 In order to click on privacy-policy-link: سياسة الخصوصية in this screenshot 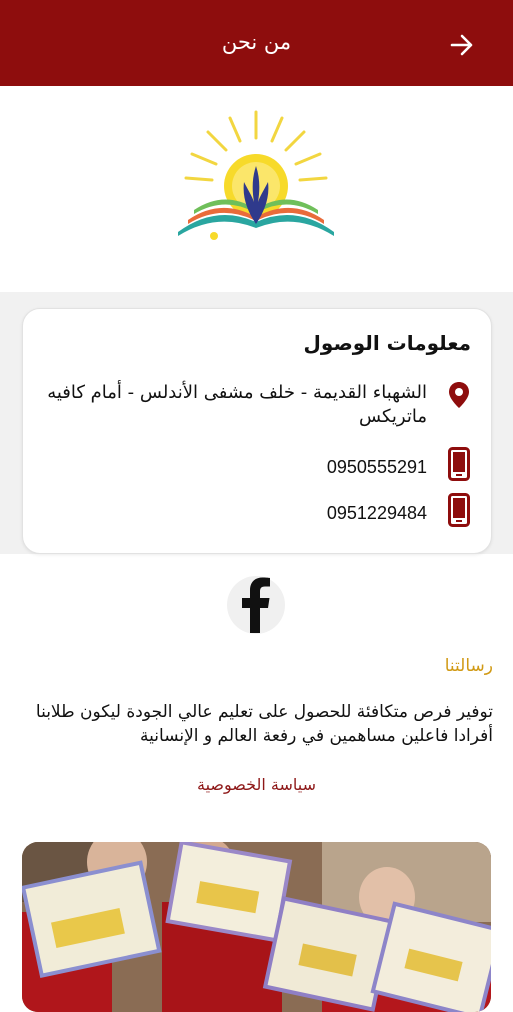, I will do `click(256, 784)`.